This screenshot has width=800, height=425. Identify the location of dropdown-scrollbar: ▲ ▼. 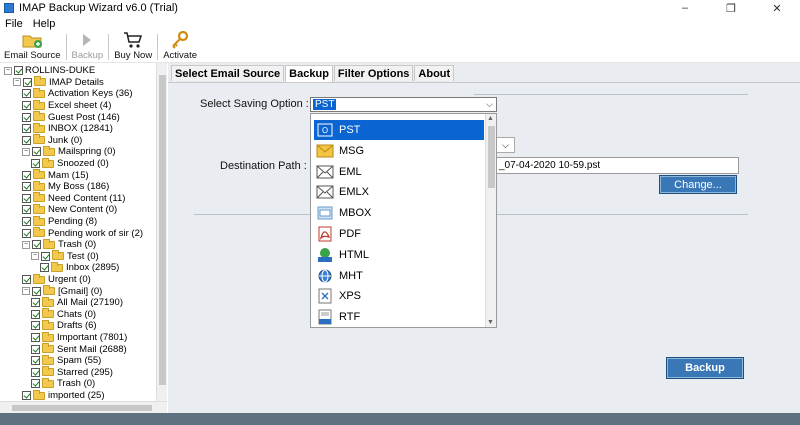
(490, 220).